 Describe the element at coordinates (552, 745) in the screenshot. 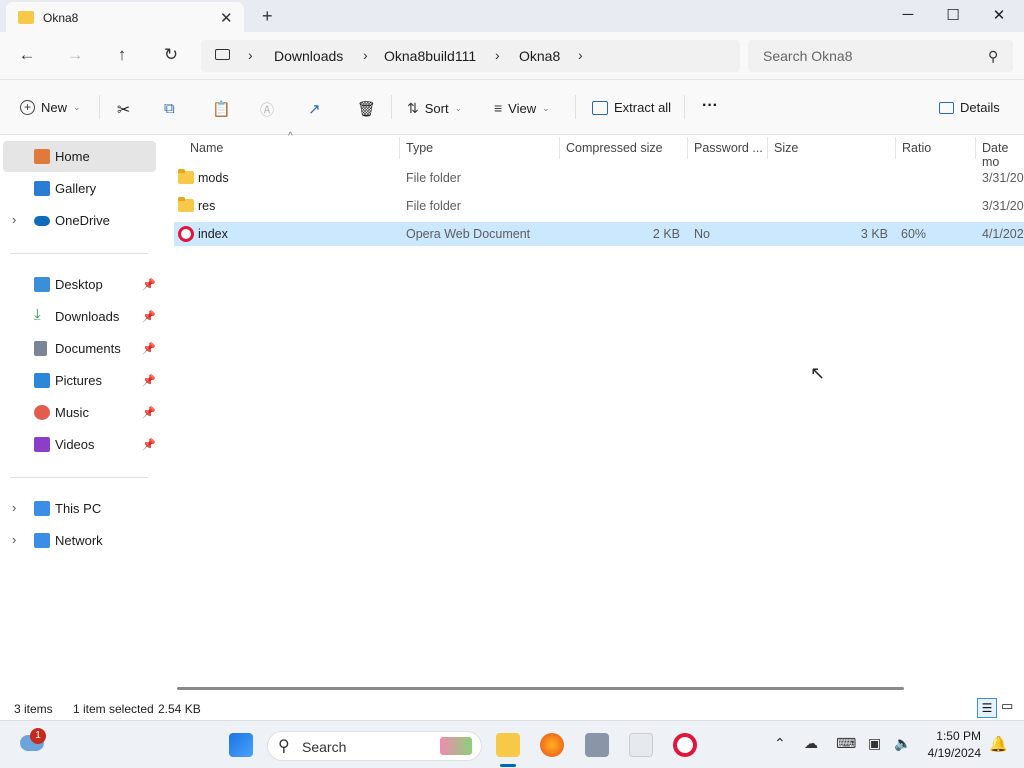

I see `firefox-icon` at that location.